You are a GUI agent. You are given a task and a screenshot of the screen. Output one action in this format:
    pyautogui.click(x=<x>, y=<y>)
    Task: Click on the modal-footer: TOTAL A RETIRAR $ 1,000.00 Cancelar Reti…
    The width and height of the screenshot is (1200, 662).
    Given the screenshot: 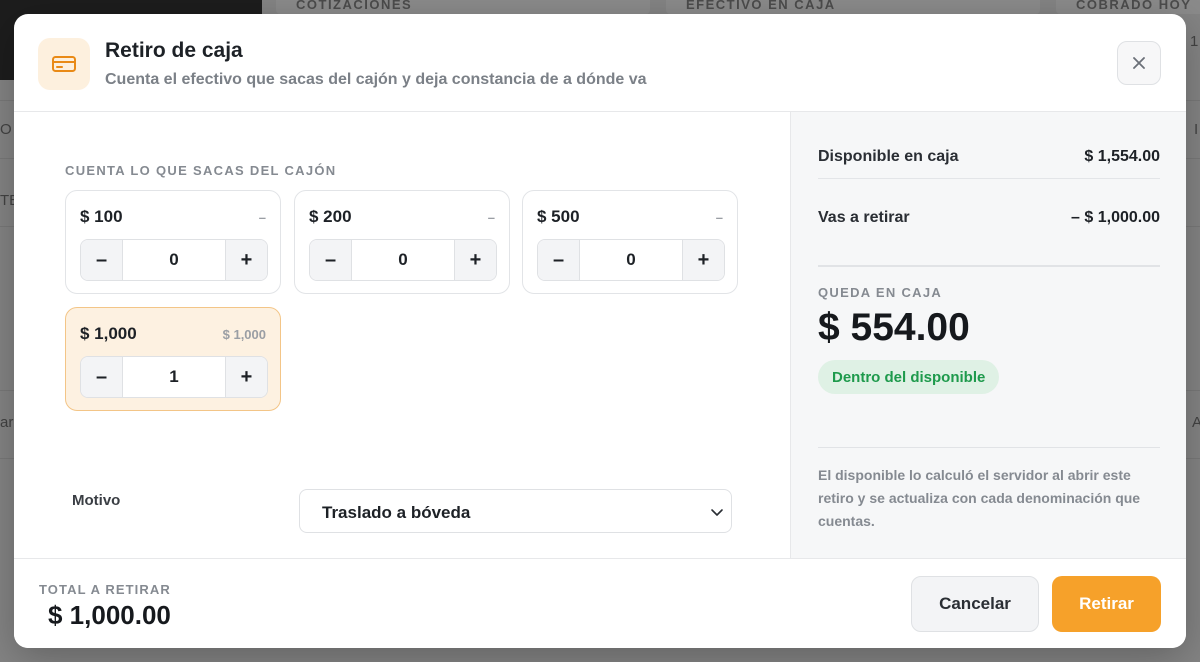 What is the action you would take?
    pyautogui.click(x=600, y=603)
    